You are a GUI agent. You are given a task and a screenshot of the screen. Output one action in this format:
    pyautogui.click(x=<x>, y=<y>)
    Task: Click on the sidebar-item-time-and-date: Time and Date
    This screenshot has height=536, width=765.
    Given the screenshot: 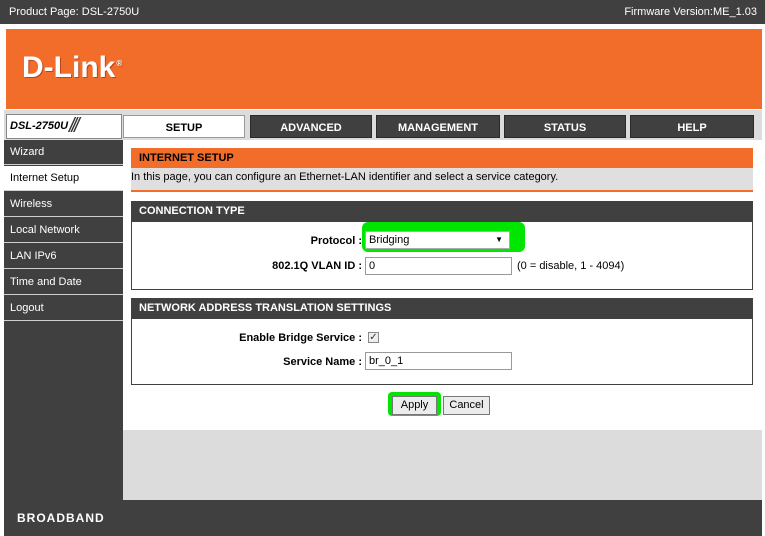 What is the action you would take?
    pyautogui.click(x=63, y=282)
    